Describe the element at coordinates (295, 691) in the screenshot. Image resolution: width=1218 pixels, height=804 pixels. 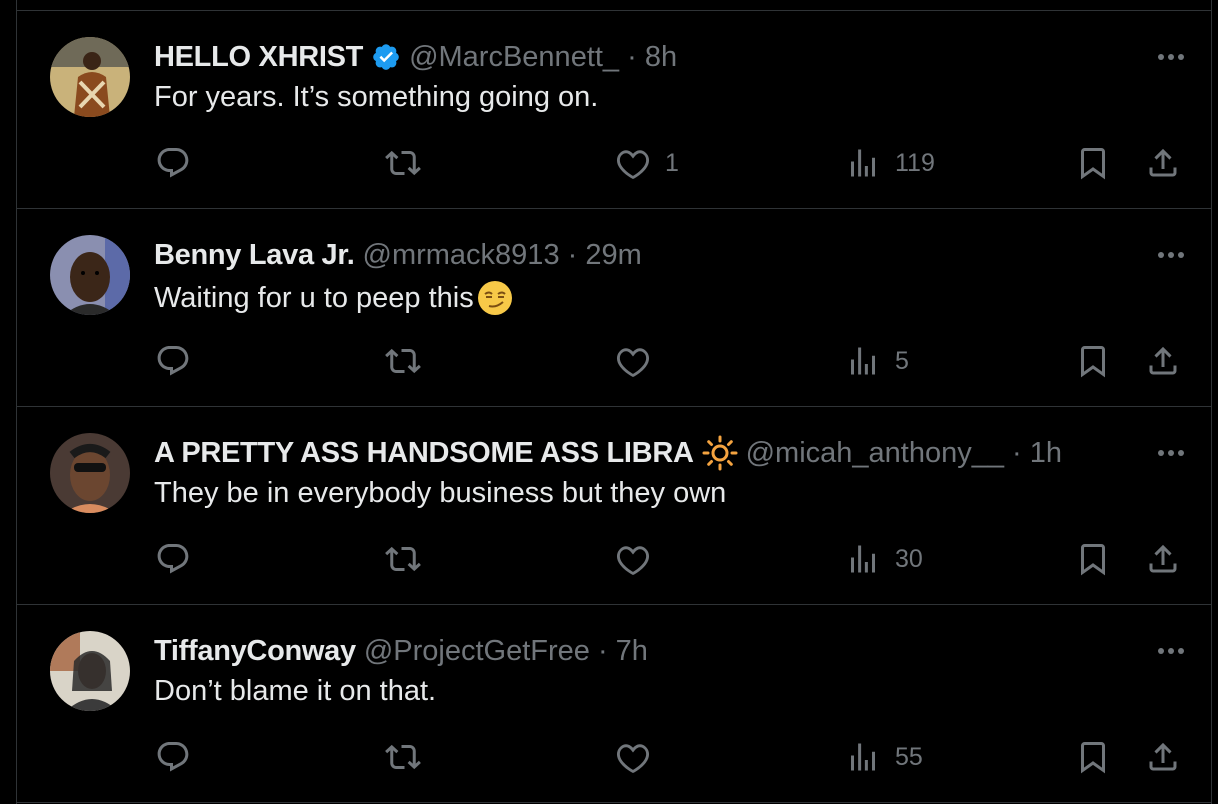
I see `tweet-text: Don’t blame it on that.` at that location.